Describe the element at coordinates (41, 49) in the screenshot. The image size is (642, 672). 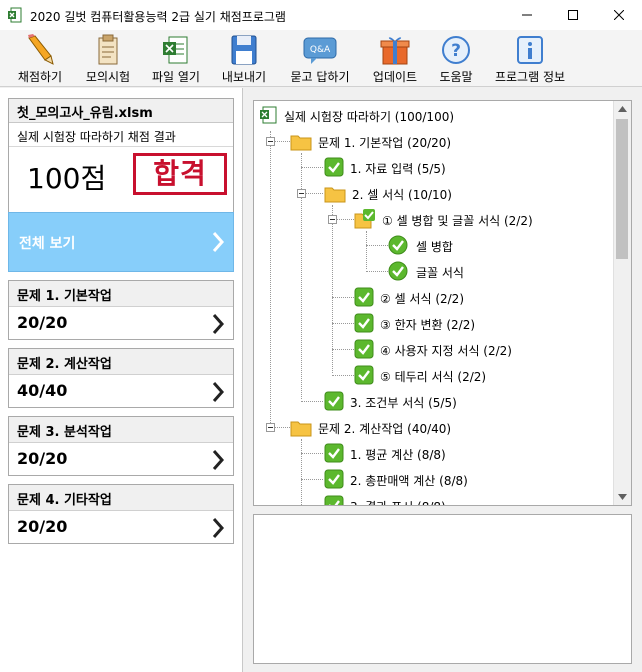
I see `pencil-icon` at that location.